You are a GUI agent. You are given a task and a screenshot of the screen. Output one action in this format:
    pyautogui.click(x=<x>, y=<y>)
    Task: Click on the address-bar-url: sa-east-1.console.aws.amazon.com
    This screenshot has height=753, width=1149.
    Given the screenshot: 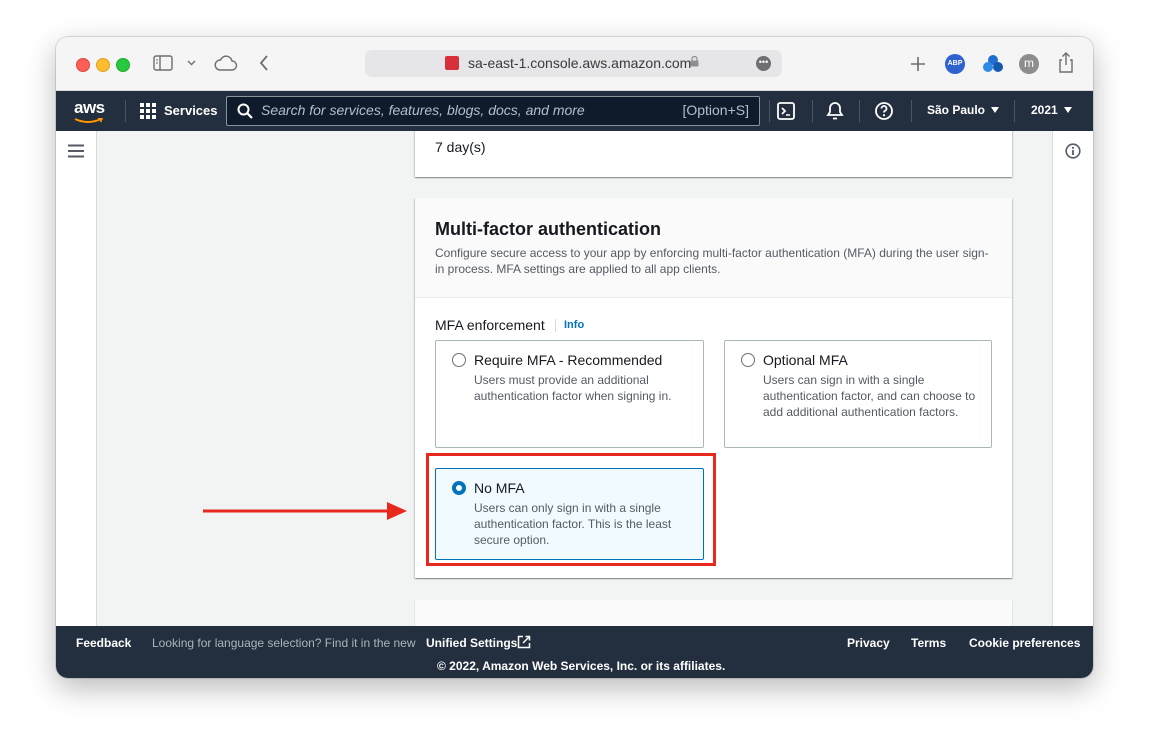 What is the action you would take?
    pyautogui.click(x=580, y=63)
    